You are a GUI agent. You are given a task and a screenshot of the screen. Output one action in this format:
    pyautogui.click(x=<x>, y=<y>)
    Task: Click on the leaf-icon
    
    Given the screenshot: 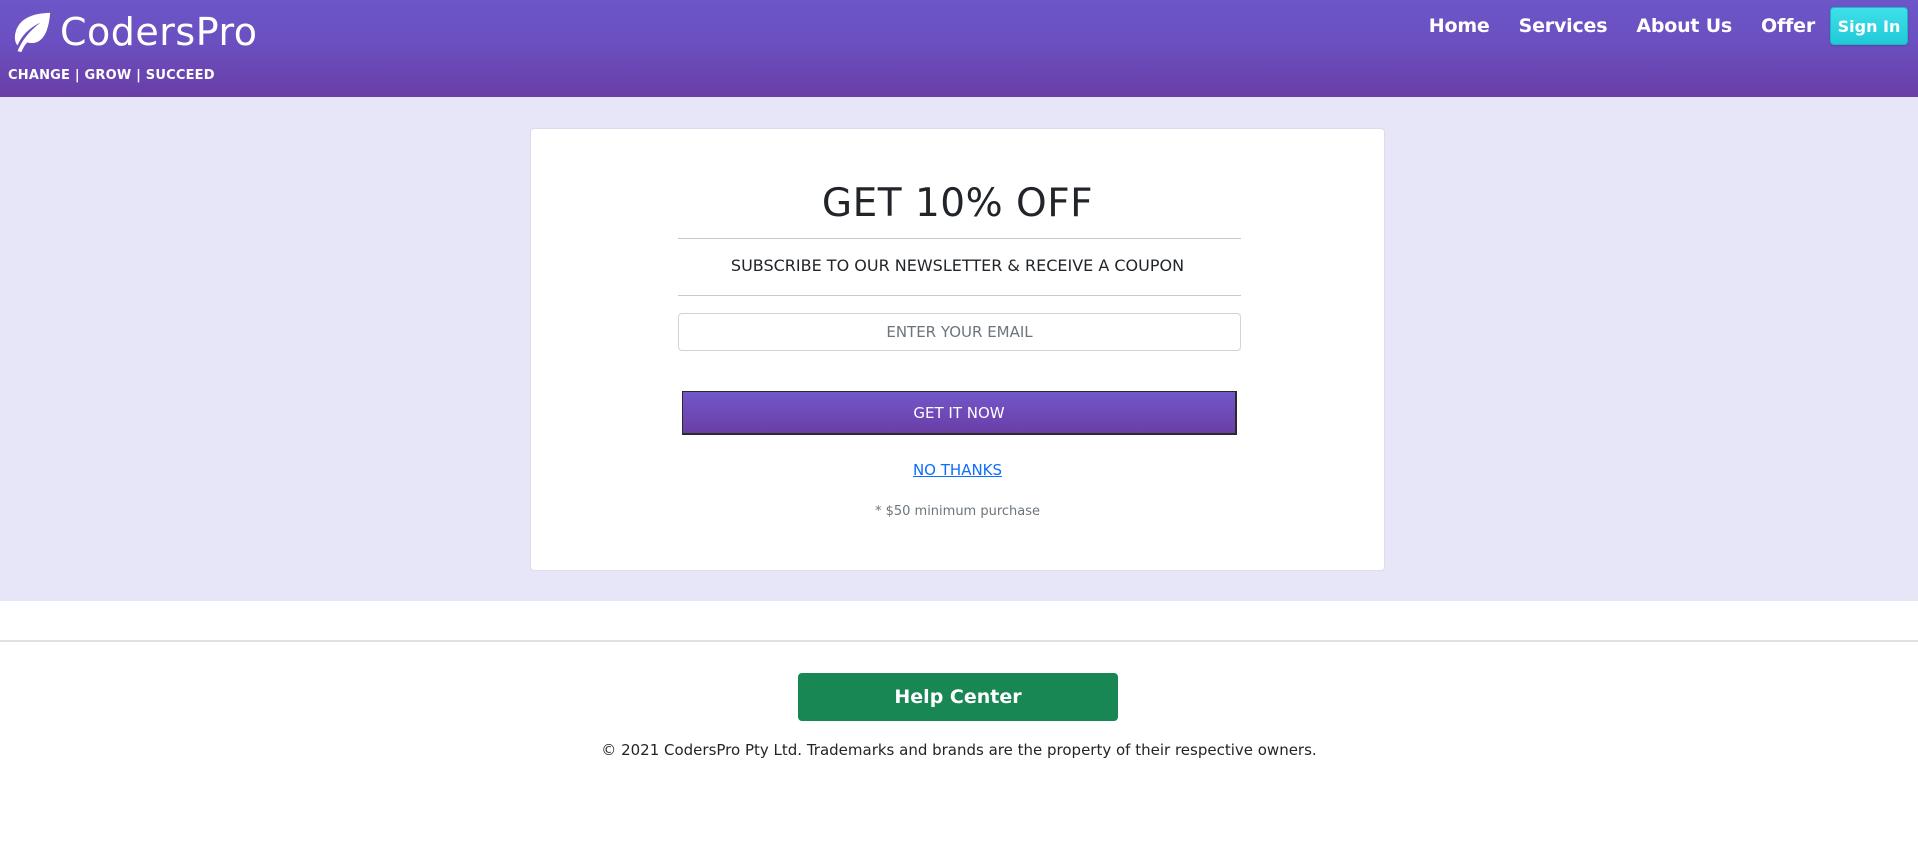 What is the action you would take?
    pyautogui.click(x=31, y=32)
    